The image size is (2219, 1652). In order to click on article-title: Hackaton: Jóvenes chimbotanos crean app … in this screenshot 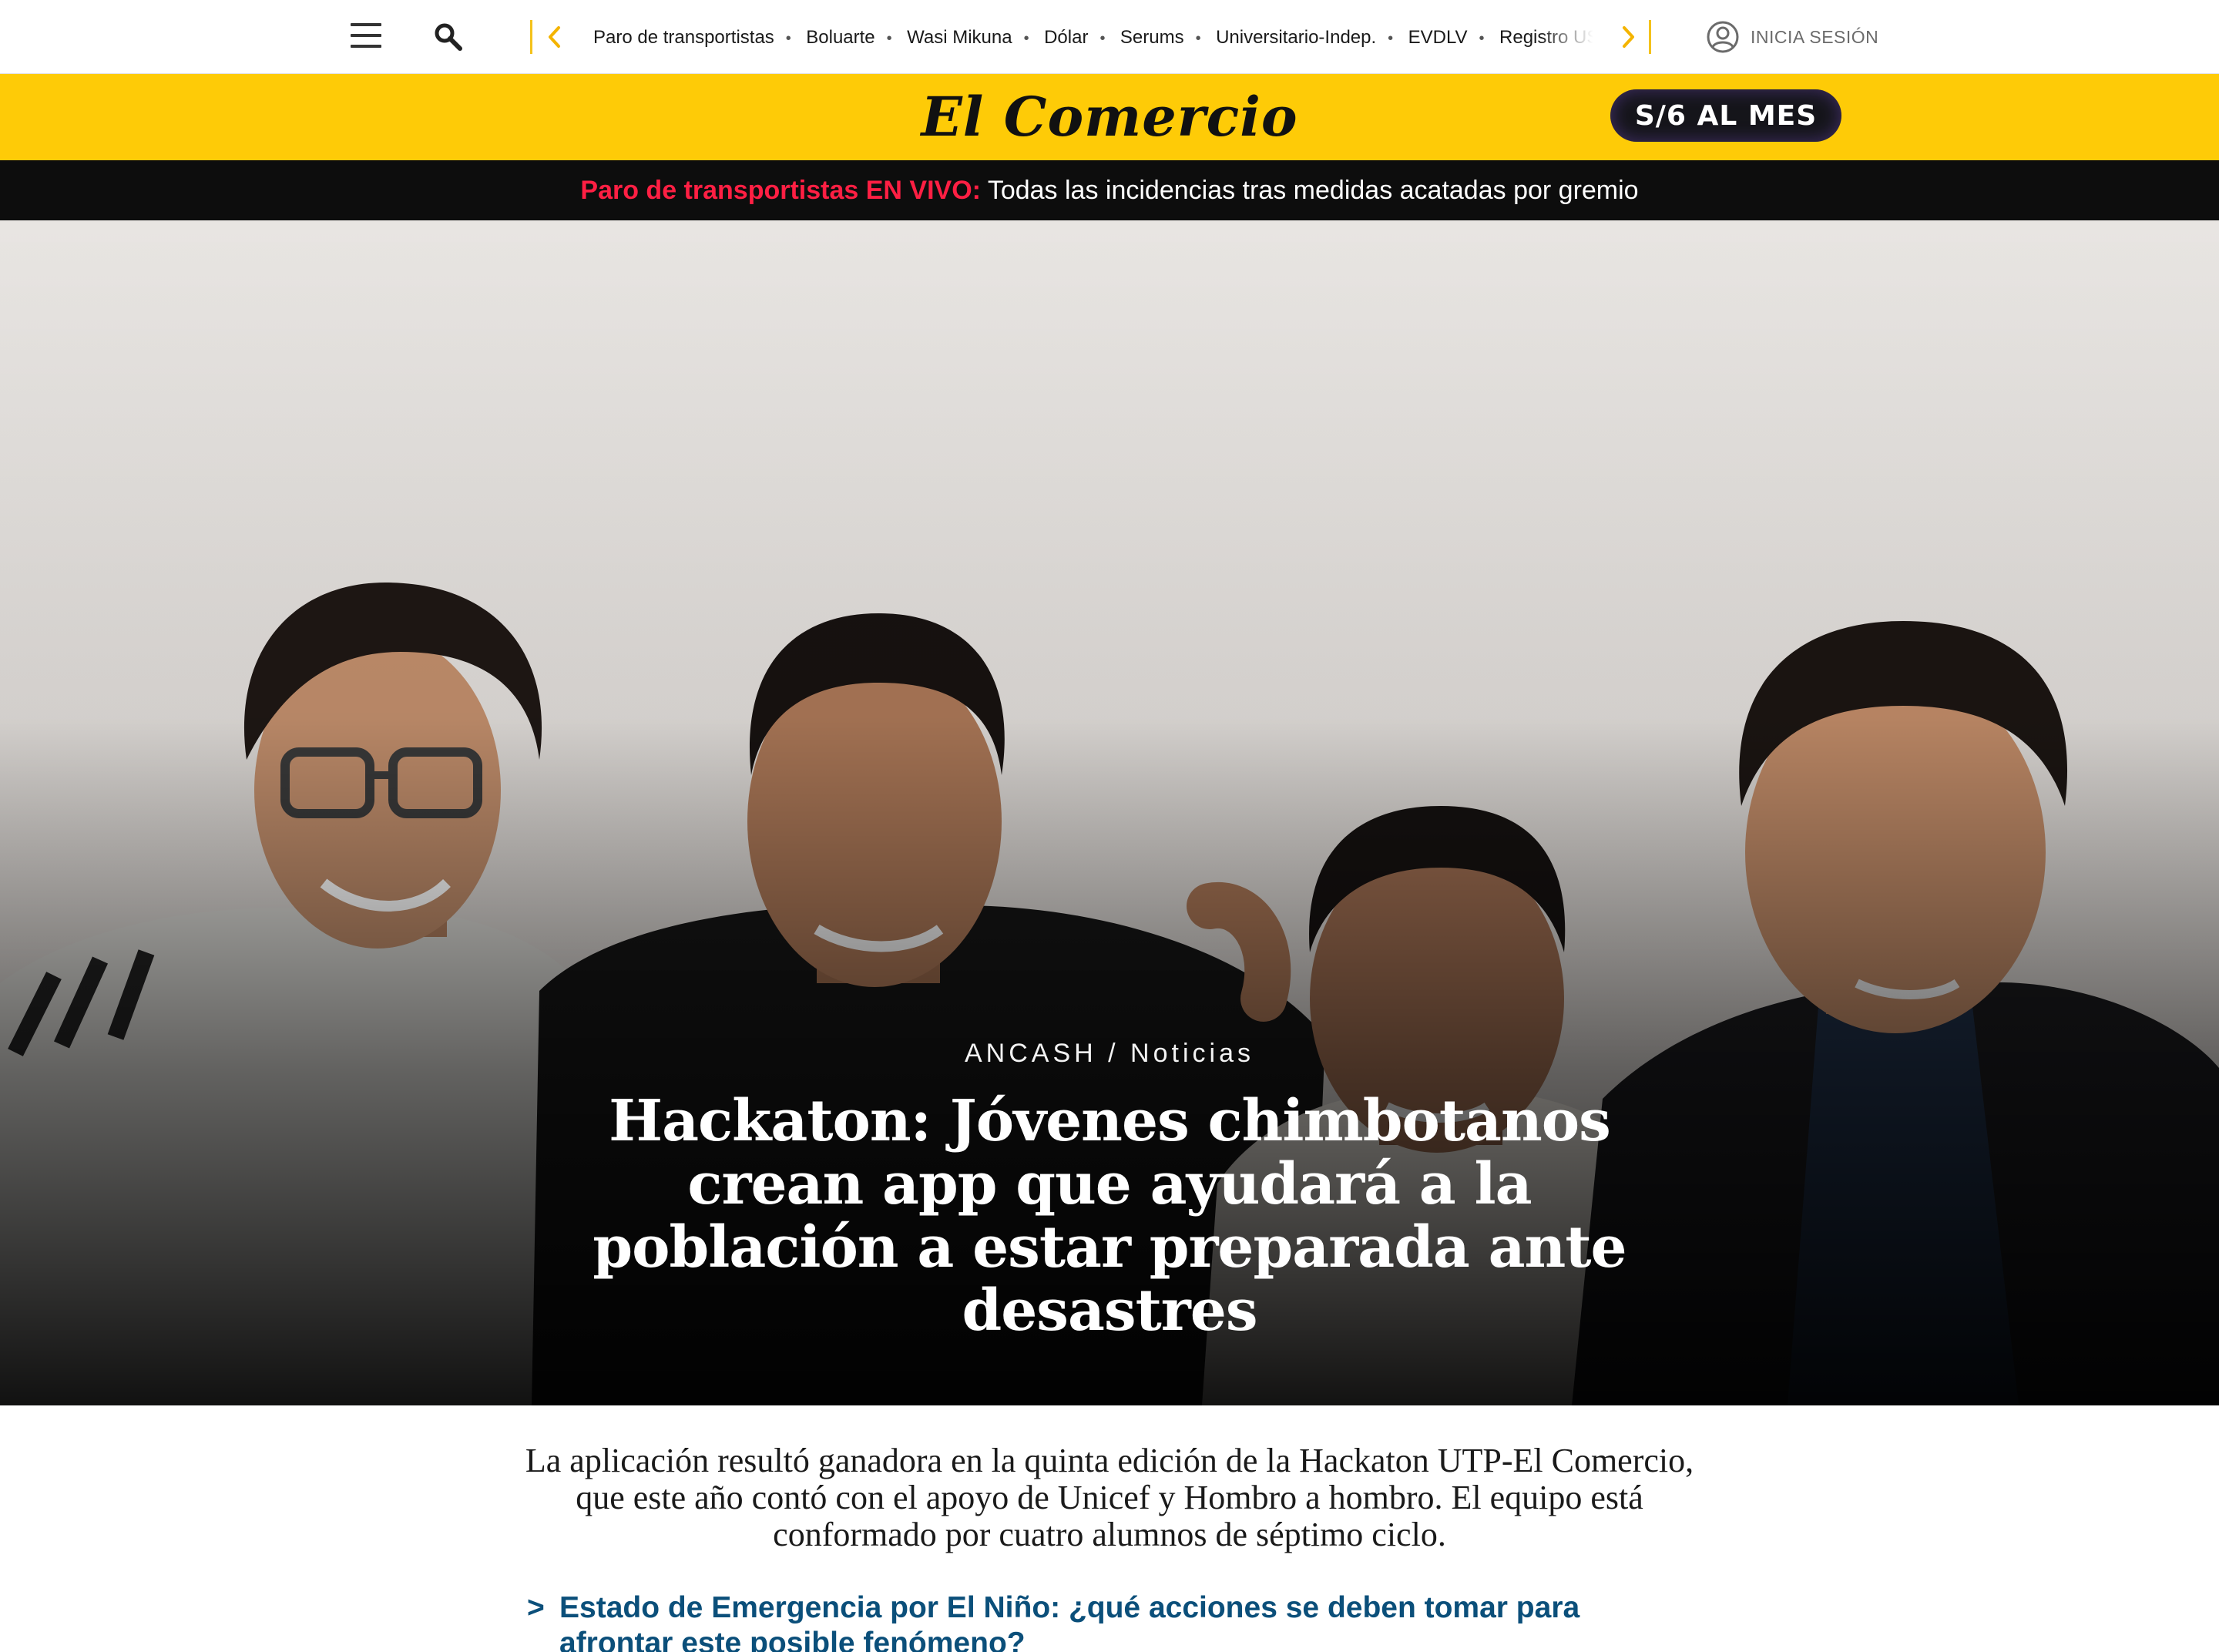, I will do `click(1109, 1216)`.